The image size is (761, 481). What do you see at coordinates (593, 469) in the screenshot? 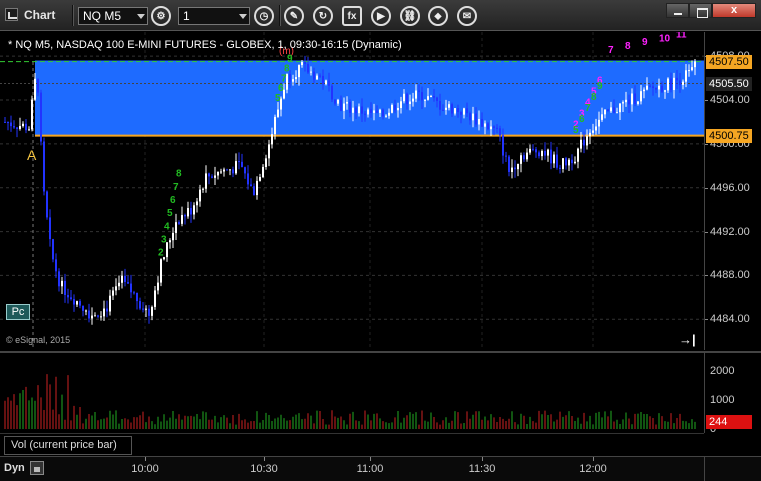
I see `time-axis-label: 12:00` at bounding box center [593, 469].